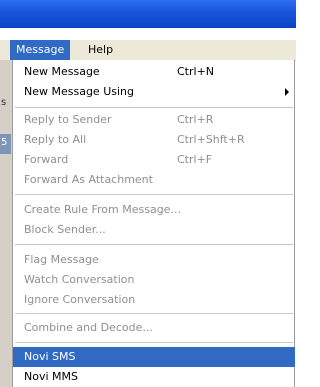 The width and height of the screenshot is (320, 387). What do you see at coordinates (61, 259) in the screenshot?
I see `menu-item-label: Flag Message` at bounding box center [61, 259].